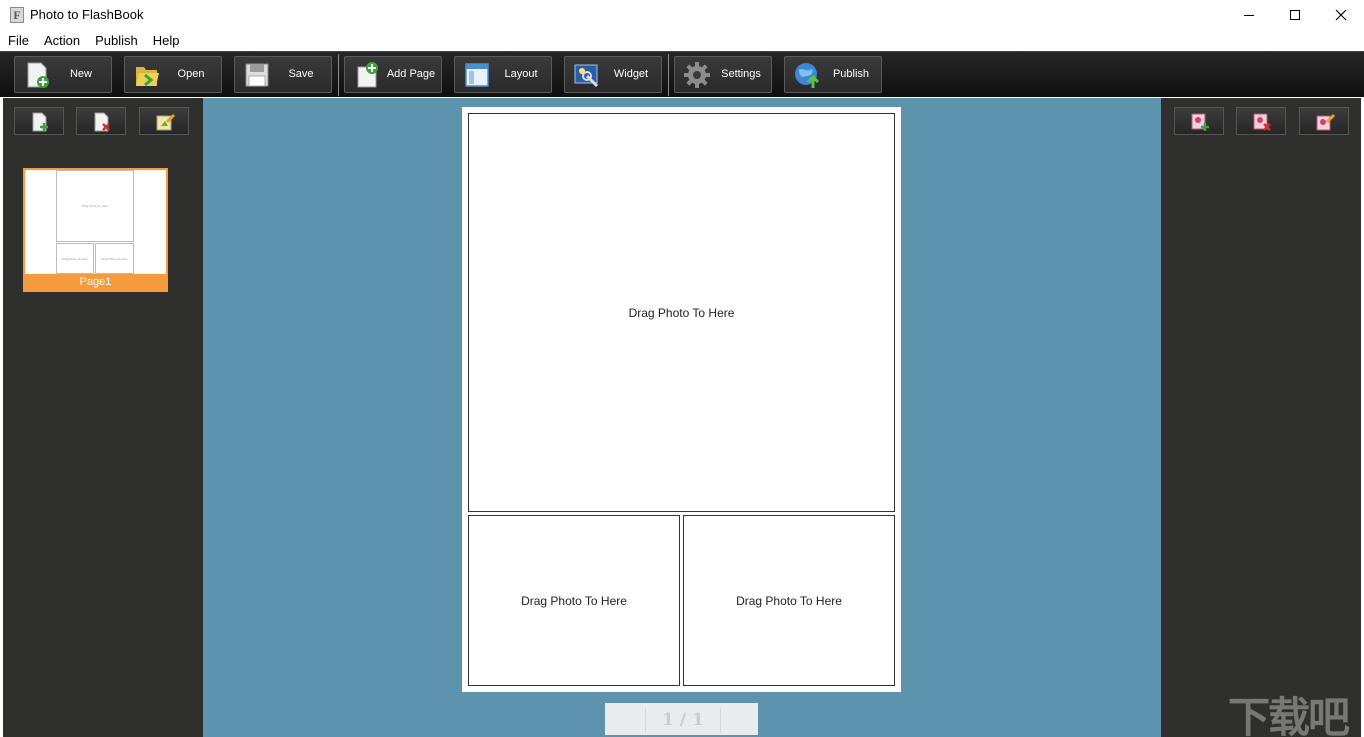 This screenshot has height=737, width=1364. Describe the element at coordinates (166, 40) in the screenshot. I see `menu-help: Help` at that location.